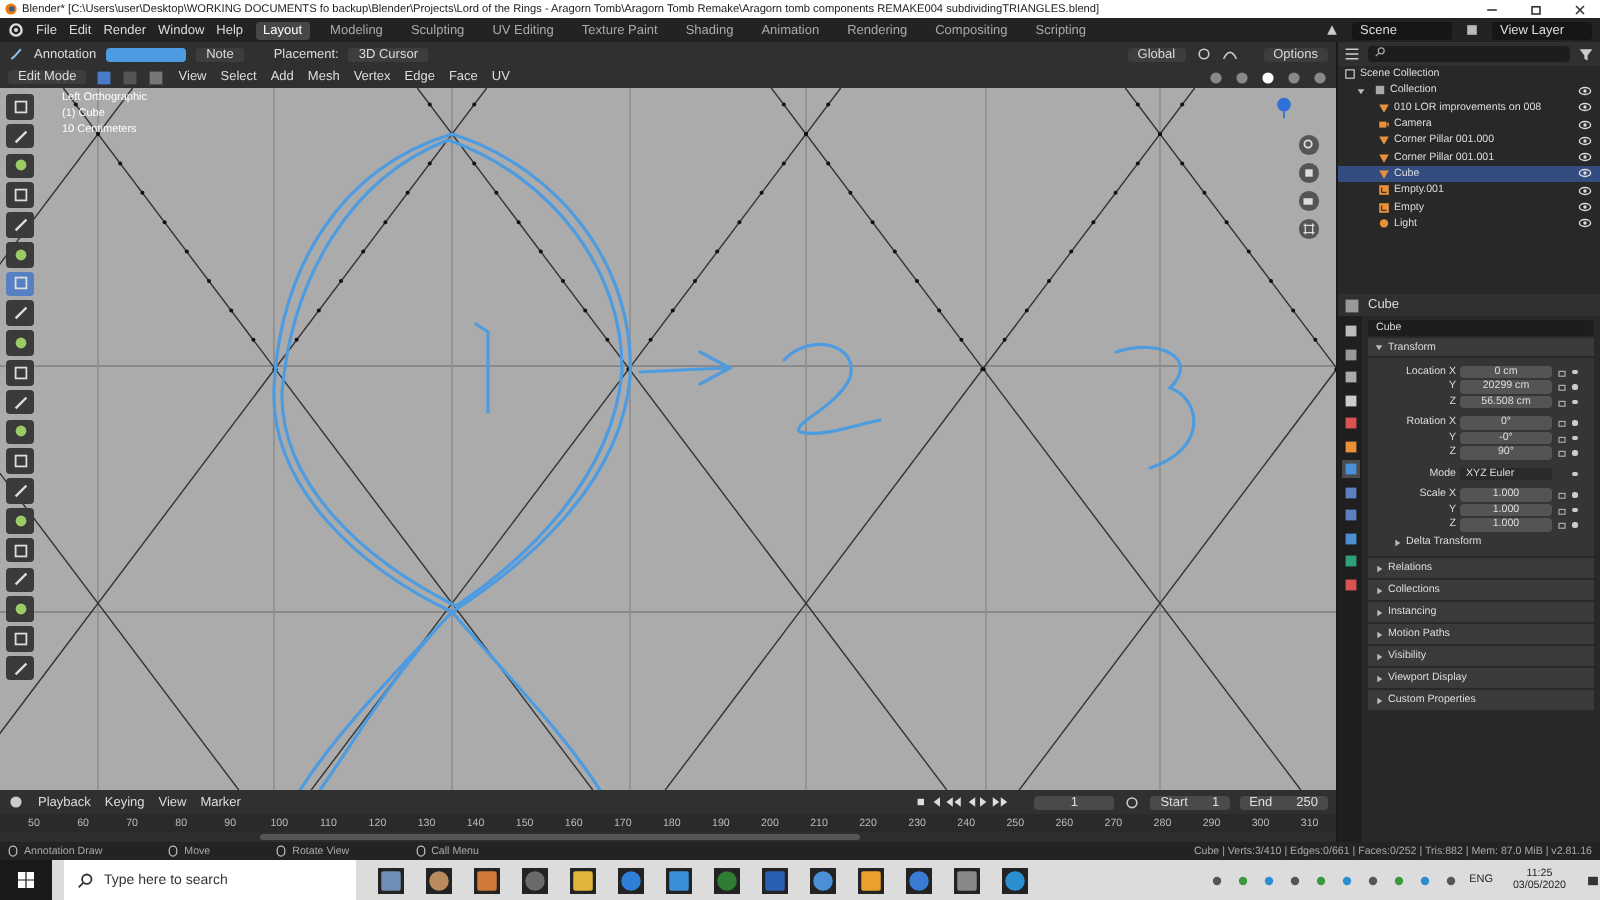 The image size is (1600, 900). Describe the element at coordinates (1332, 30) in the screenshot. I see `scene-icon` at that location.